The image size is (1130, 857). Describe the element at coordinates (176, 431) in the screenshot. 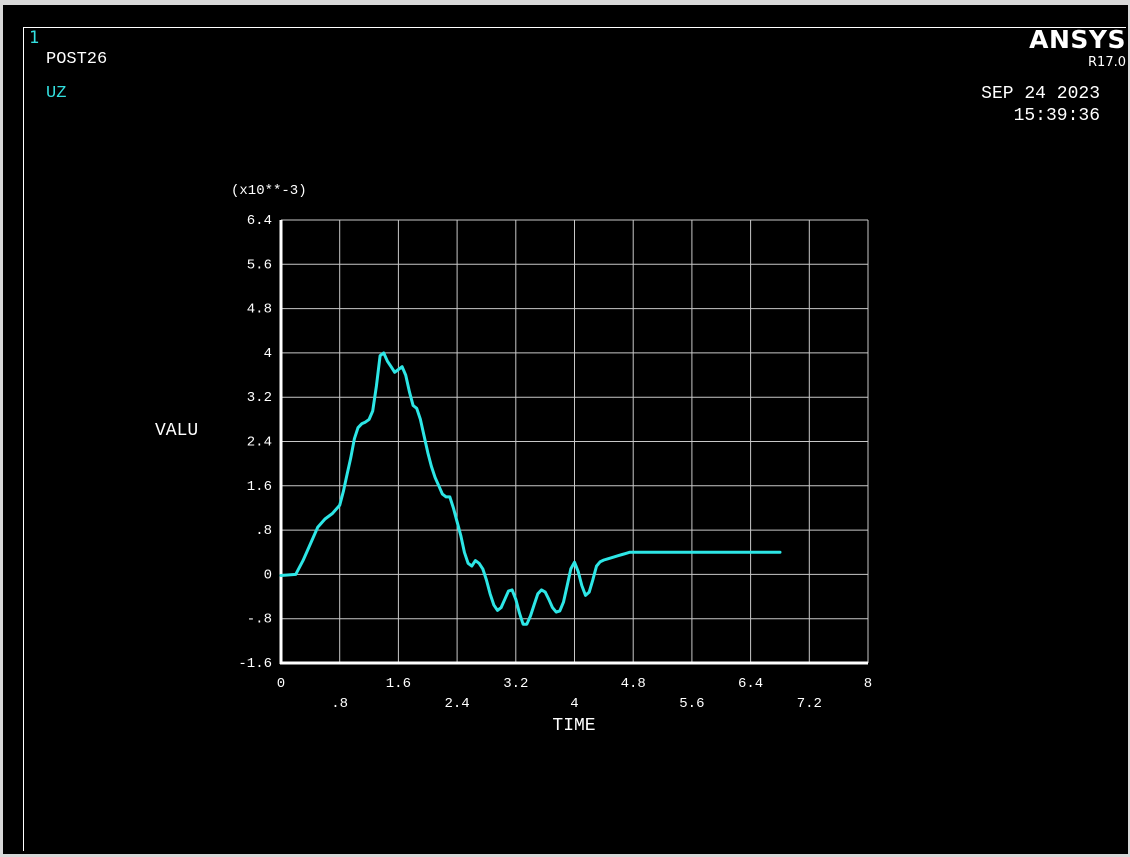

I see `y-axis-label: VALU` at that location.